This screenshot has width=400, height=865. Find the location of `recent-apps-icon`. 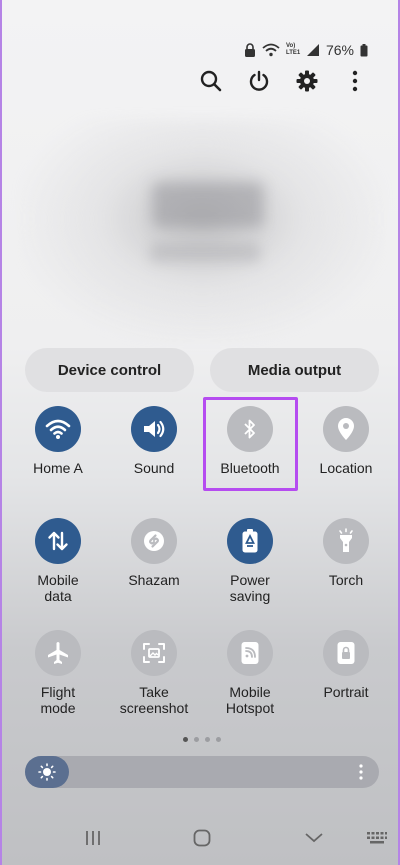

recent-apps-icon is located at coordinates (93, 838).